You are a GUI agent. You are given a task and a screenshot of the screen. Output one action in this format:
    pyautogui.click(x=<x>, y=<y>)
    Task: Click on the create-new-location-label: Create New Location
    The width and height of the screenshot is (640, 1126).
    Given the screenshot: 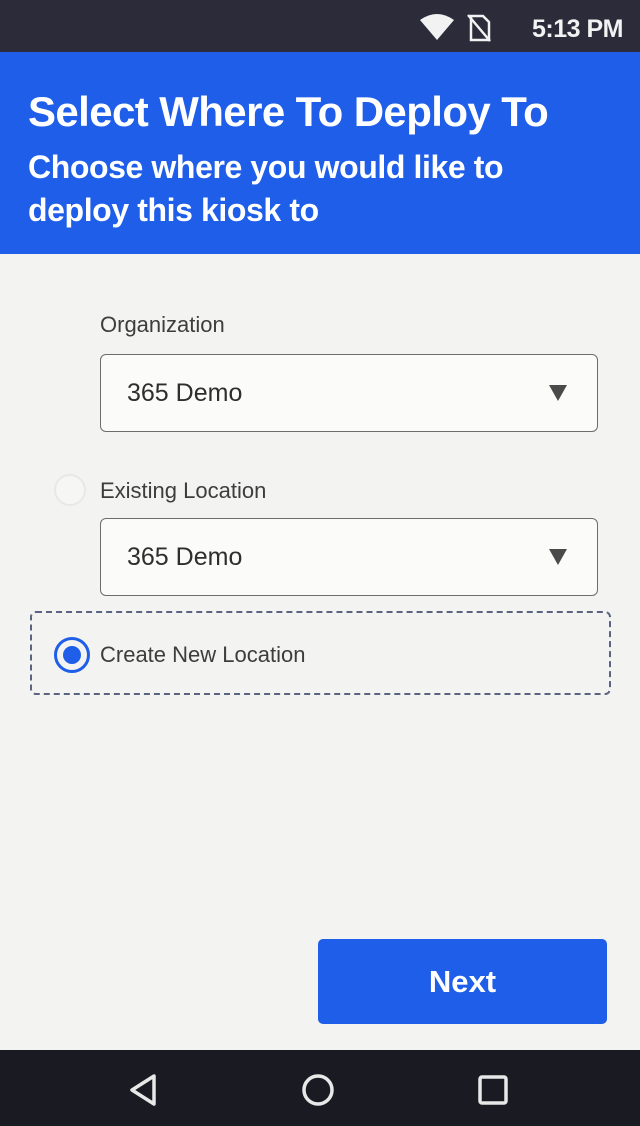 What is the action you would take?
    pyautogui.click(x=203, y=654)
    